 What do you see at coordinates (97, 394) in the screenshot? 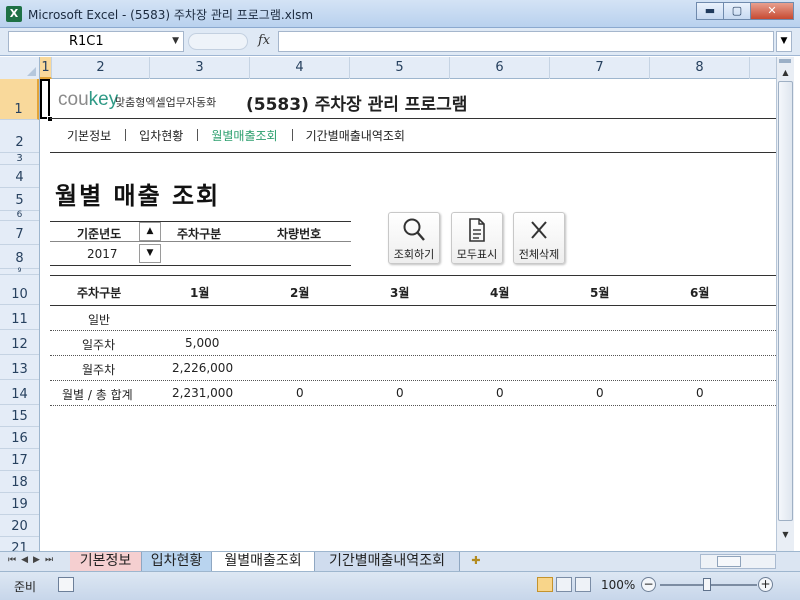
I see `table-cell: 월별 / 총 합계` at bounding box center [97, 394].